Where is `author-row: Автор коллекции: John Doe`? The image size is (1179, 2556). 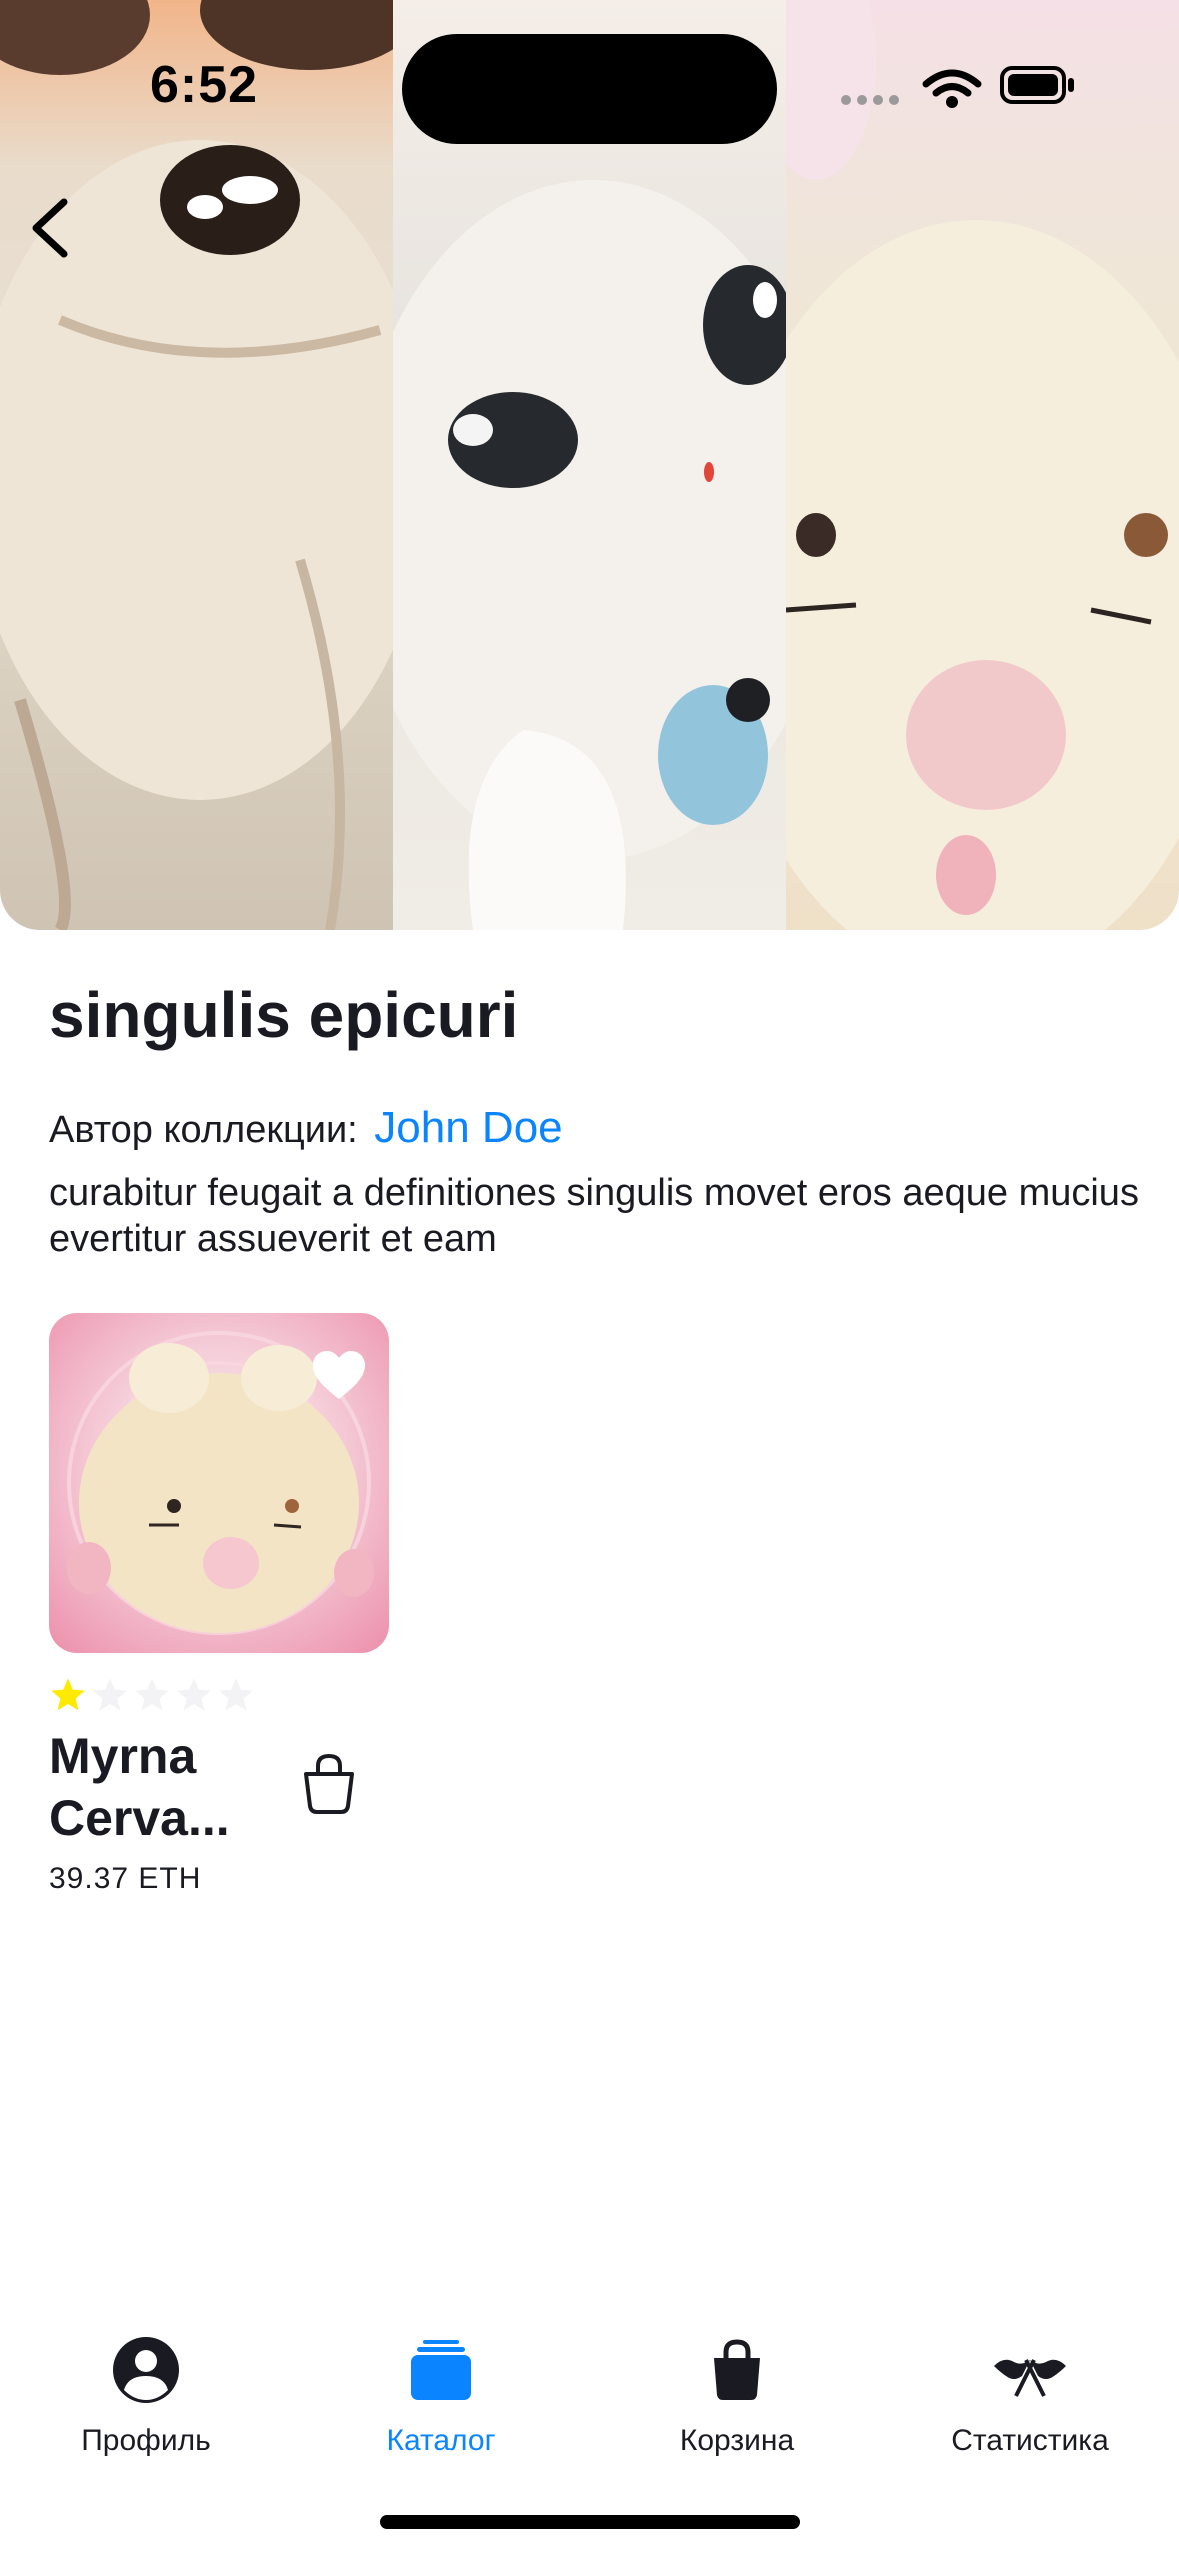 author-row: Автор коллекции: John Doe is located at coordinates (306, 1128).